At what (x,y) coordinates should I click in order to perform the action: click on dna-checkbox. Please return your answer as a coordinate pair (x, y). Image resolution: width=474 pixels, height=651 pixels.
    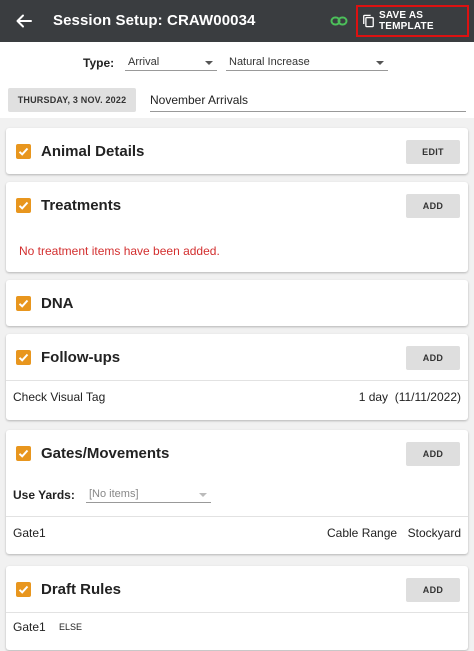
    Looking at the image, I should click on (23, 303).